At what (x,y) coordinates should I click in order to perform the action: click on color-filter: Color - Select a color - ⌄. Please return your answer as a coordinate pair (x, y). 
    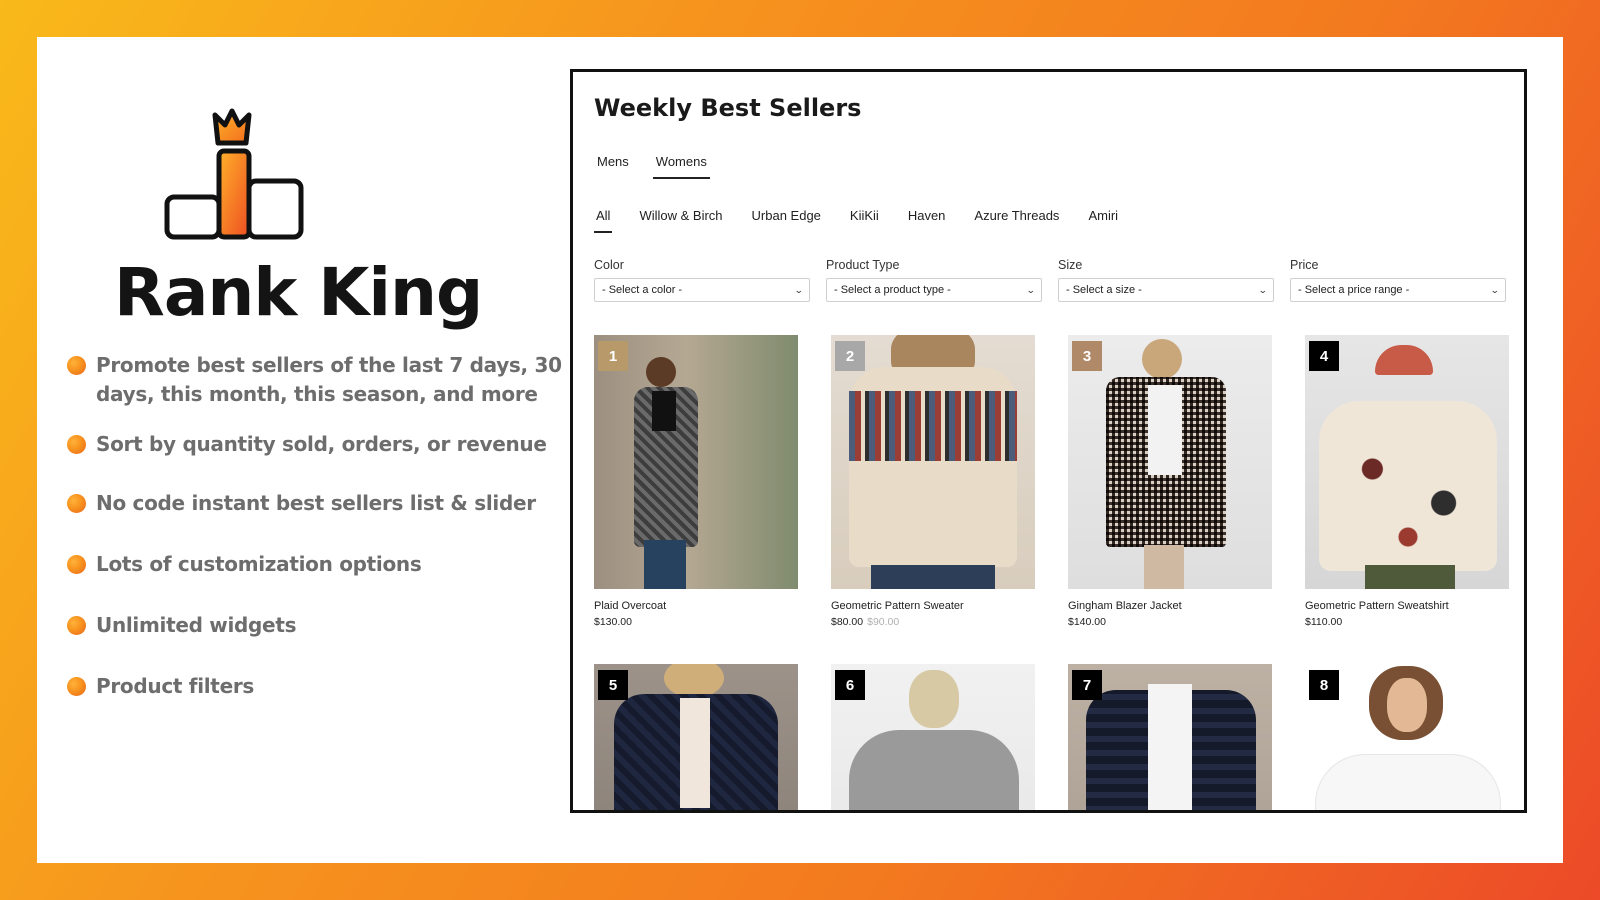
    Looking at the image, I should click on (702, 280).